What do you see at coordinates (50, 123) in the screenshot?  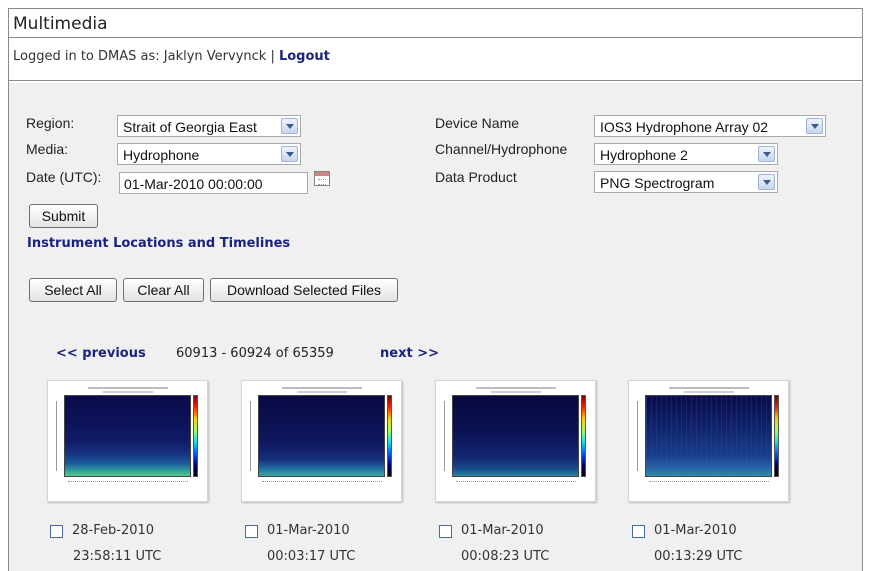 I see `region-label: Region:` at bounding box center [50, 123].